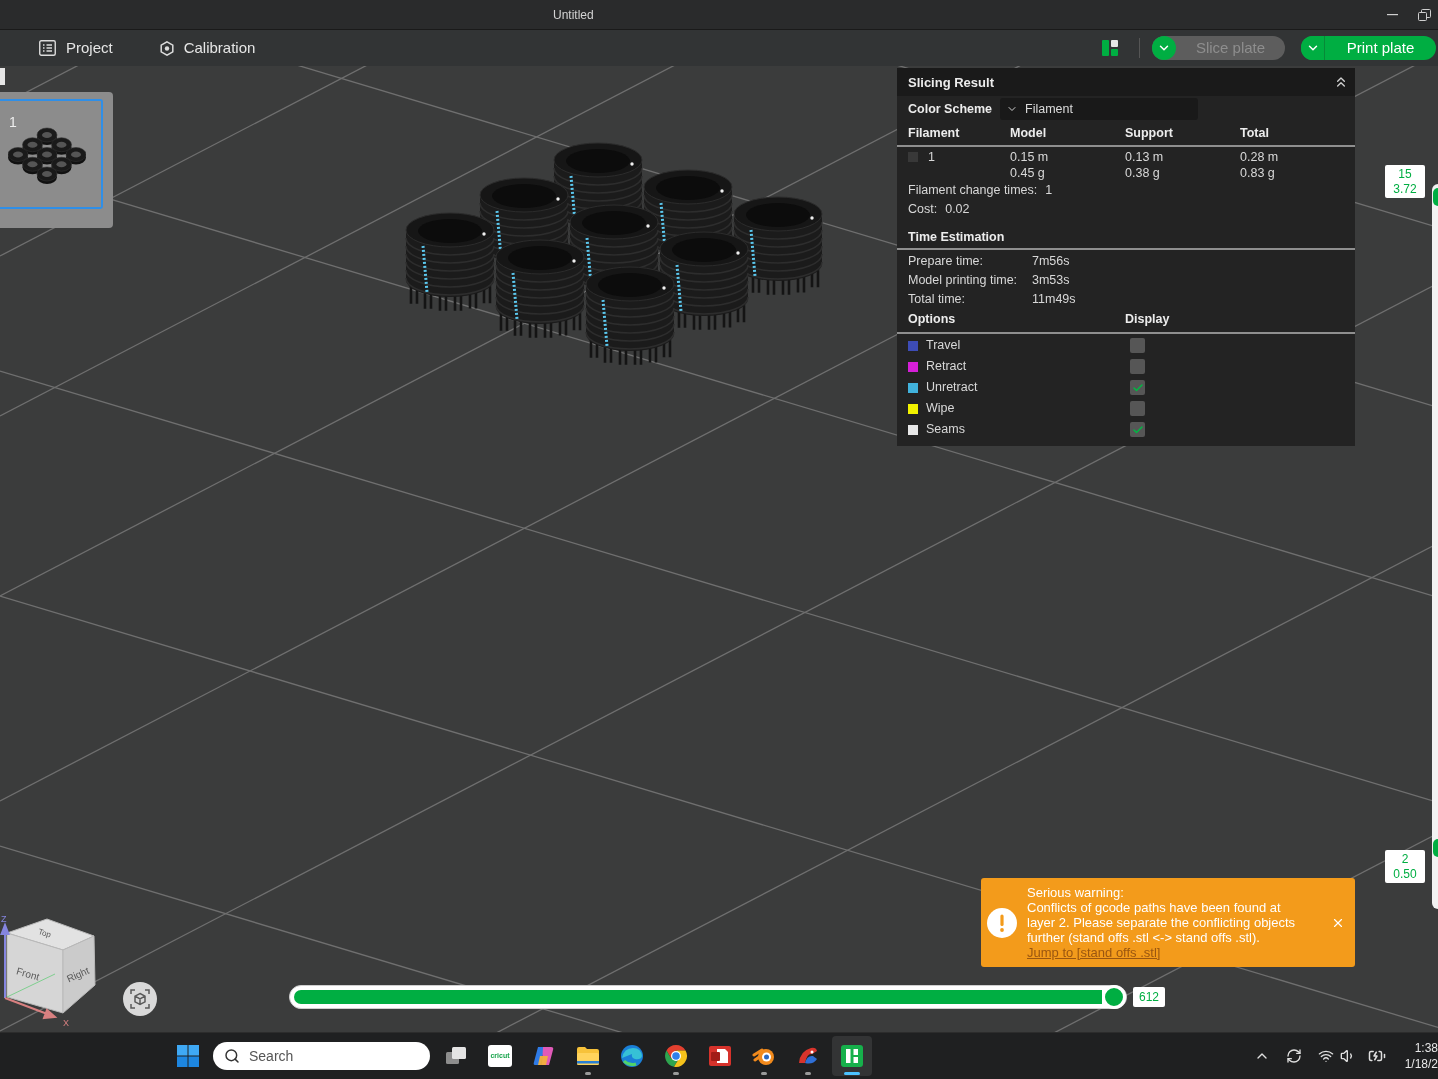  What do you see at coordinates (1029, 157) in the screenshot?
I see `table-cell: 0.15 m` at bounding box center [1029, 157].